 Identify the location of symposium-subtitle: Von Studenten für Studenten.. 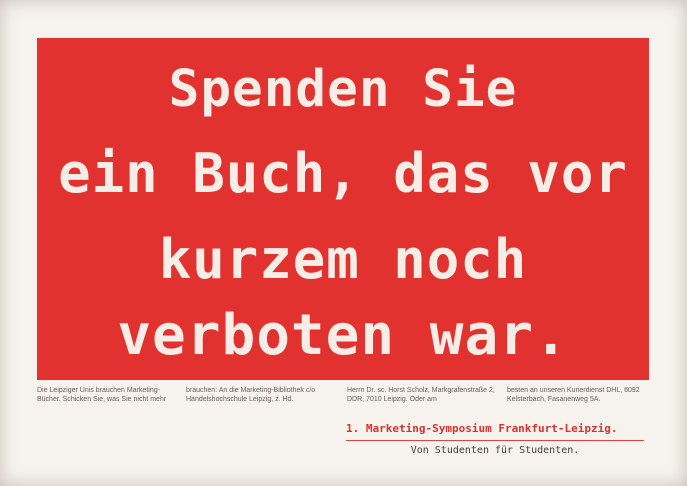
(495, 450).